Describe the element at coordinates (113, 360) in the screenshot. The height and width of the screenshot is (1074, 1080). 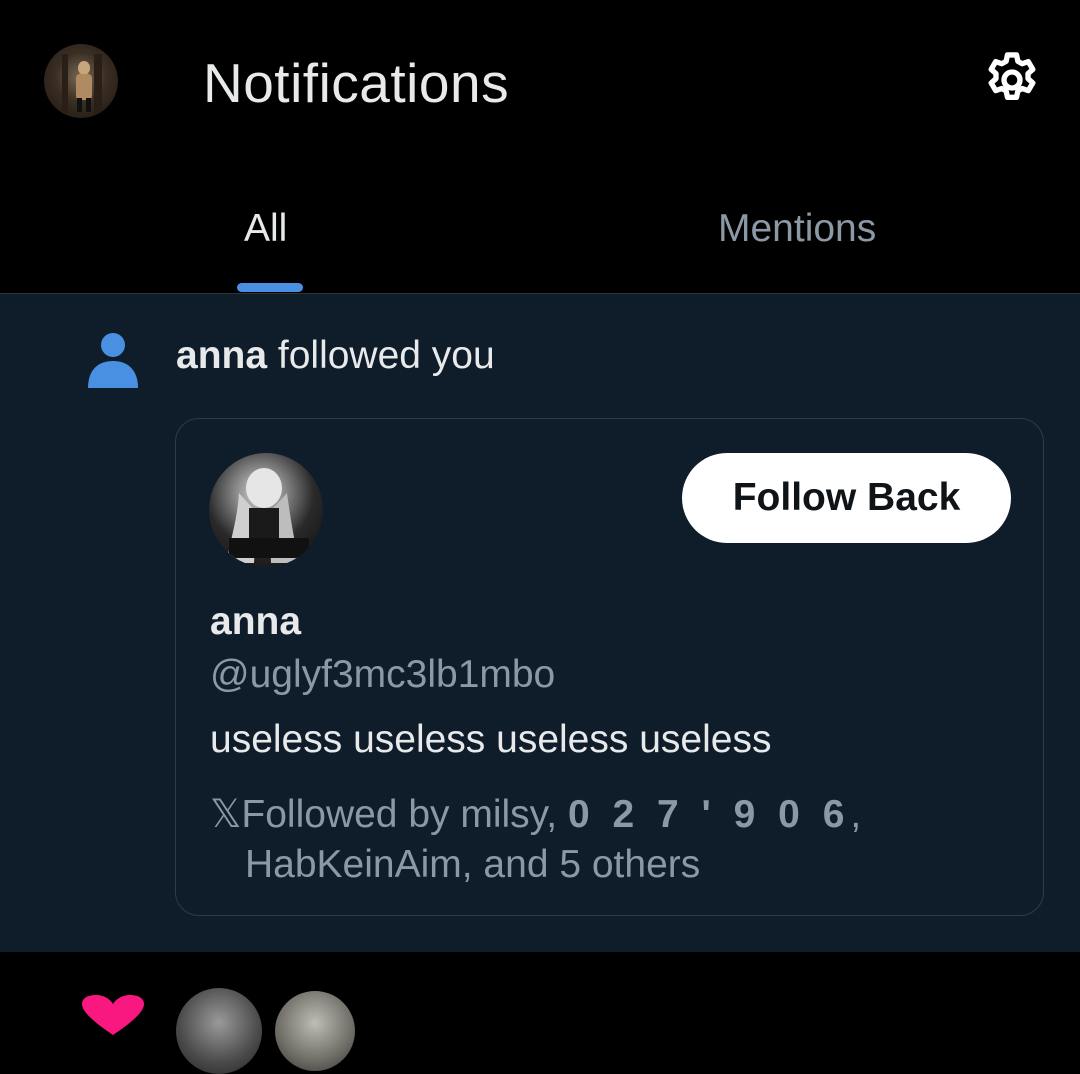
I see `person-icon` at that location.